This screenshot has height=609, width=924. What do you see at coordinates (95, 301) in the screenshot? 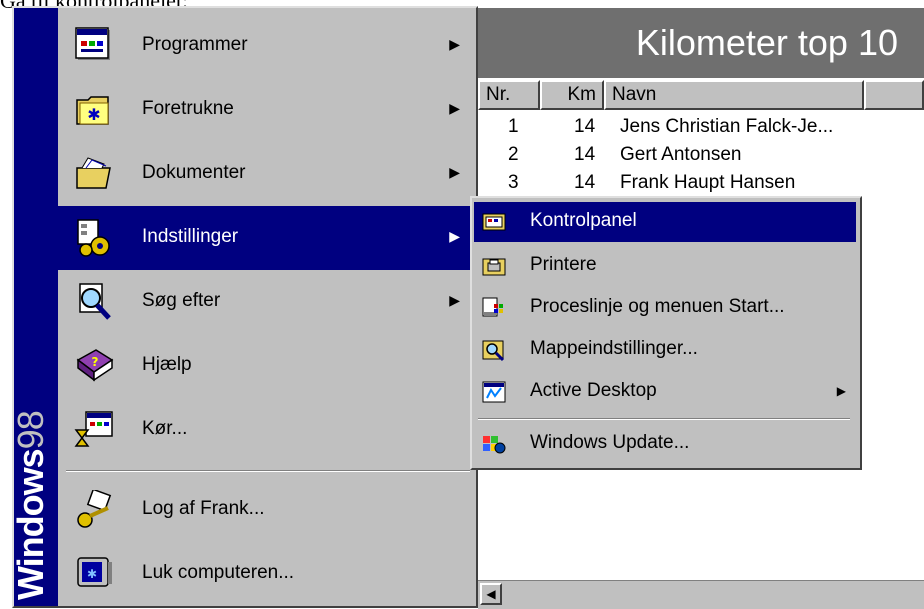
I see `search-icon` at bounding box center [95, 301].